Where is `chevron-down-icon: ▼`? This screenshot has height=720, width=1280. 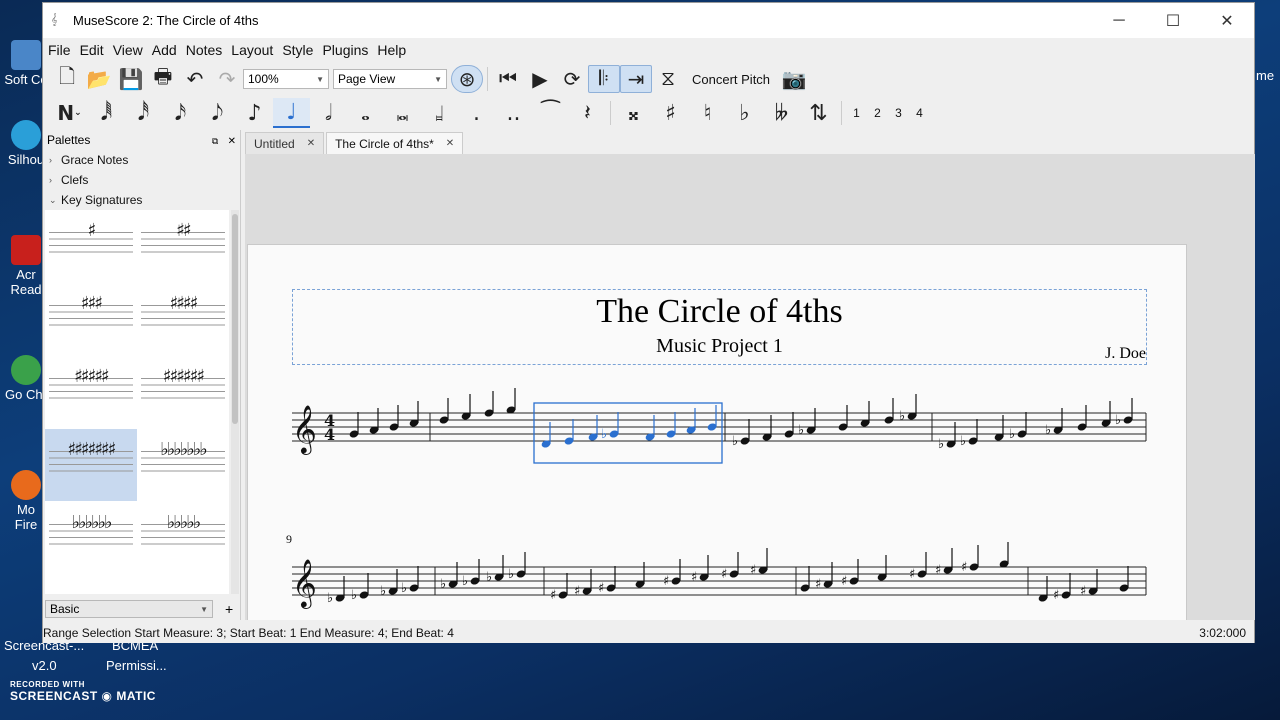 chevron-down-icon: ▼ is located at coordinates (438, 79).